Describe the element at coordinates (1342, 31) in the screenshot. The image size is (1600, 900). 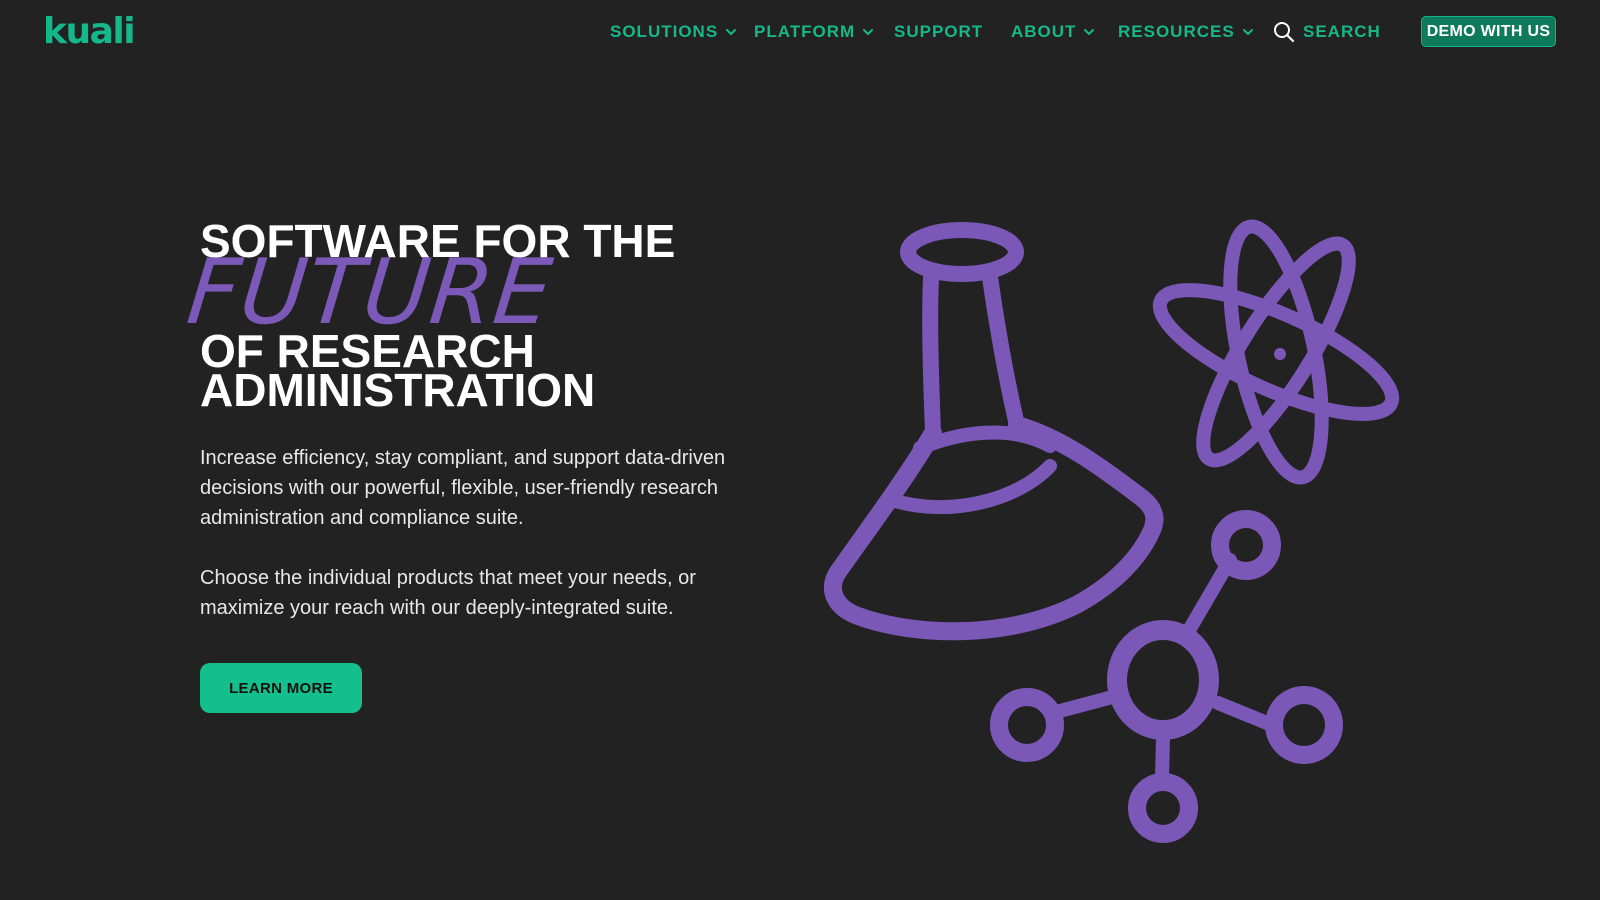
I see `nav-search-label: SEARCH` at that location.